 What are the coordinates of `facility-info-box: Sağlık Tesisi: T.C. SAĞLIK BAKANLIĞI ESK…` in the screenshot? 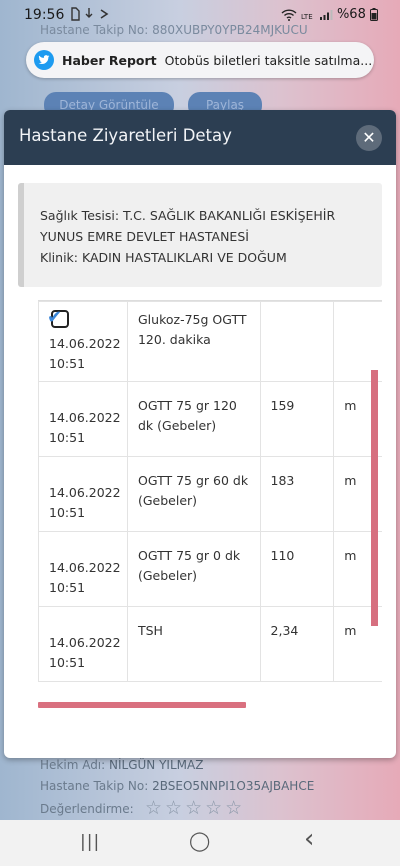 It's located at (200, 235).